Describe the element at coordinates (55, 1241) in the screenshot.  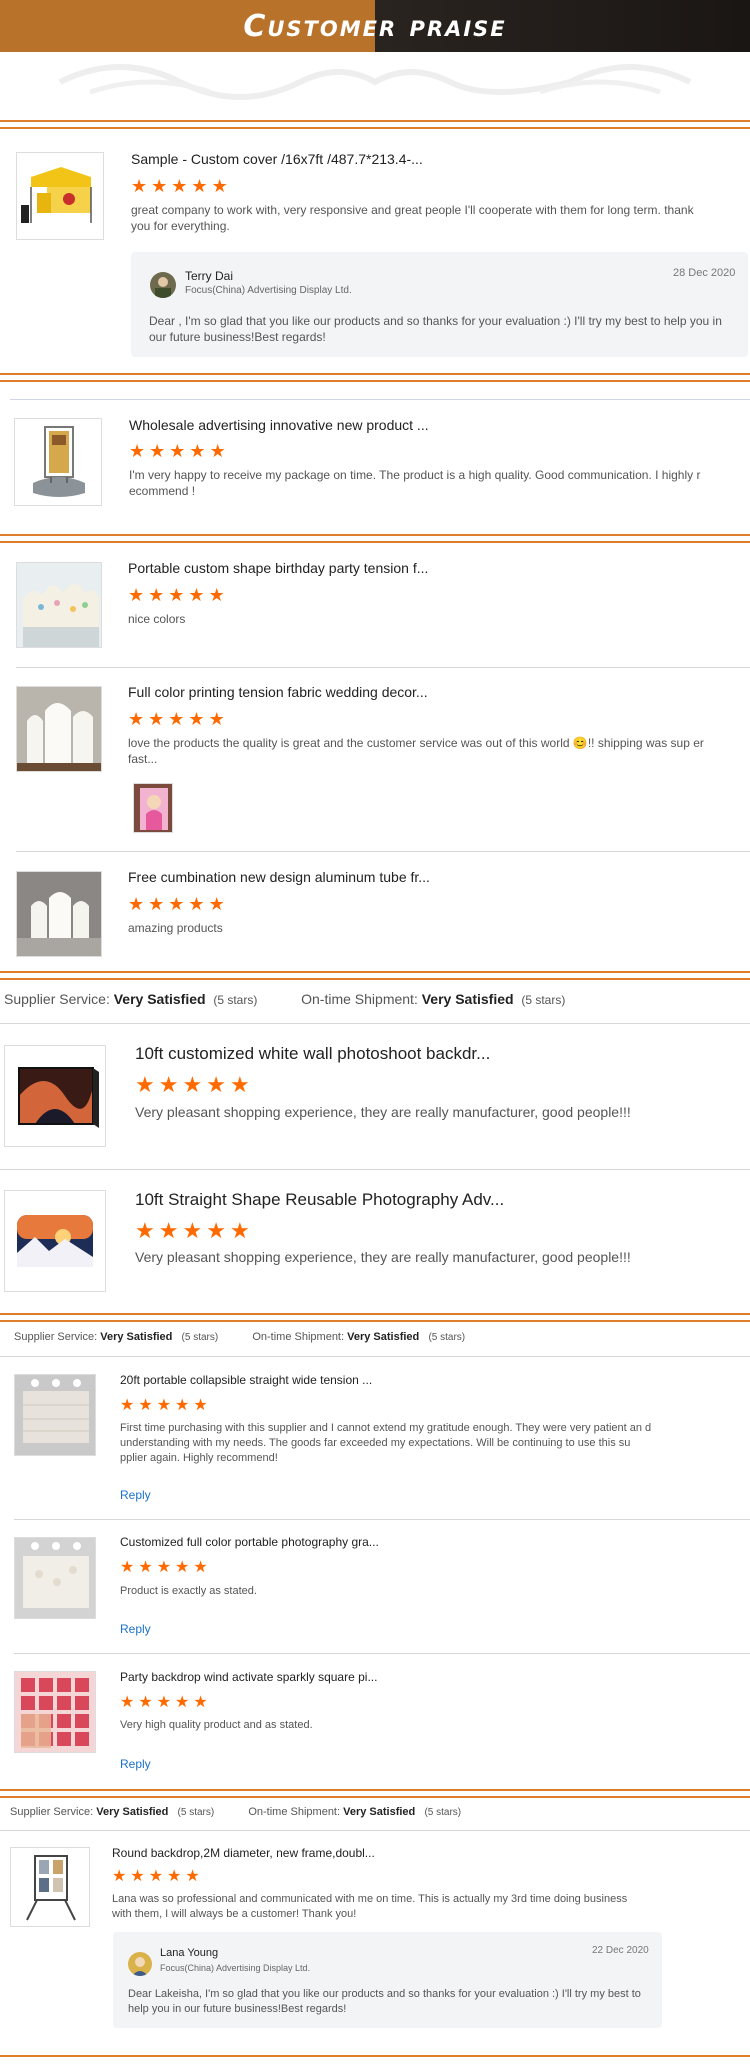
I see `product-thumbnail-photography-backdrop` at that location.